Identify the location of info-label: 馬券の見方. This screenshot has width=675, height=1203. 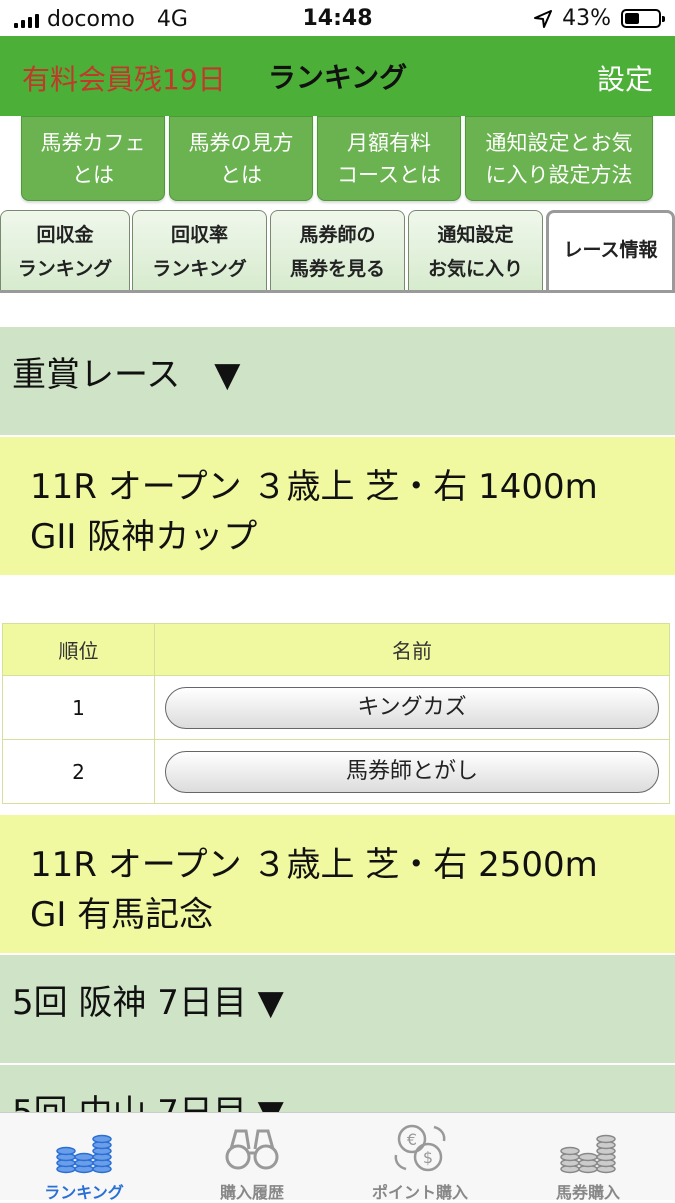
(241, 142).